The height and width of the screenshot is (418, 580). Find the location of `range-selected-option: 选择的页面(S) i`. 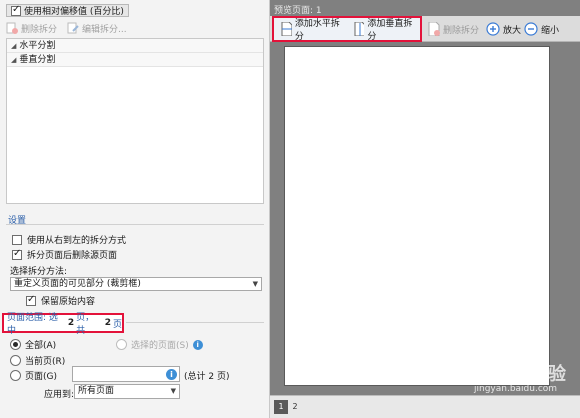

range-selected-option: 选择的页面(S) i is located at coordinates (159, 344).